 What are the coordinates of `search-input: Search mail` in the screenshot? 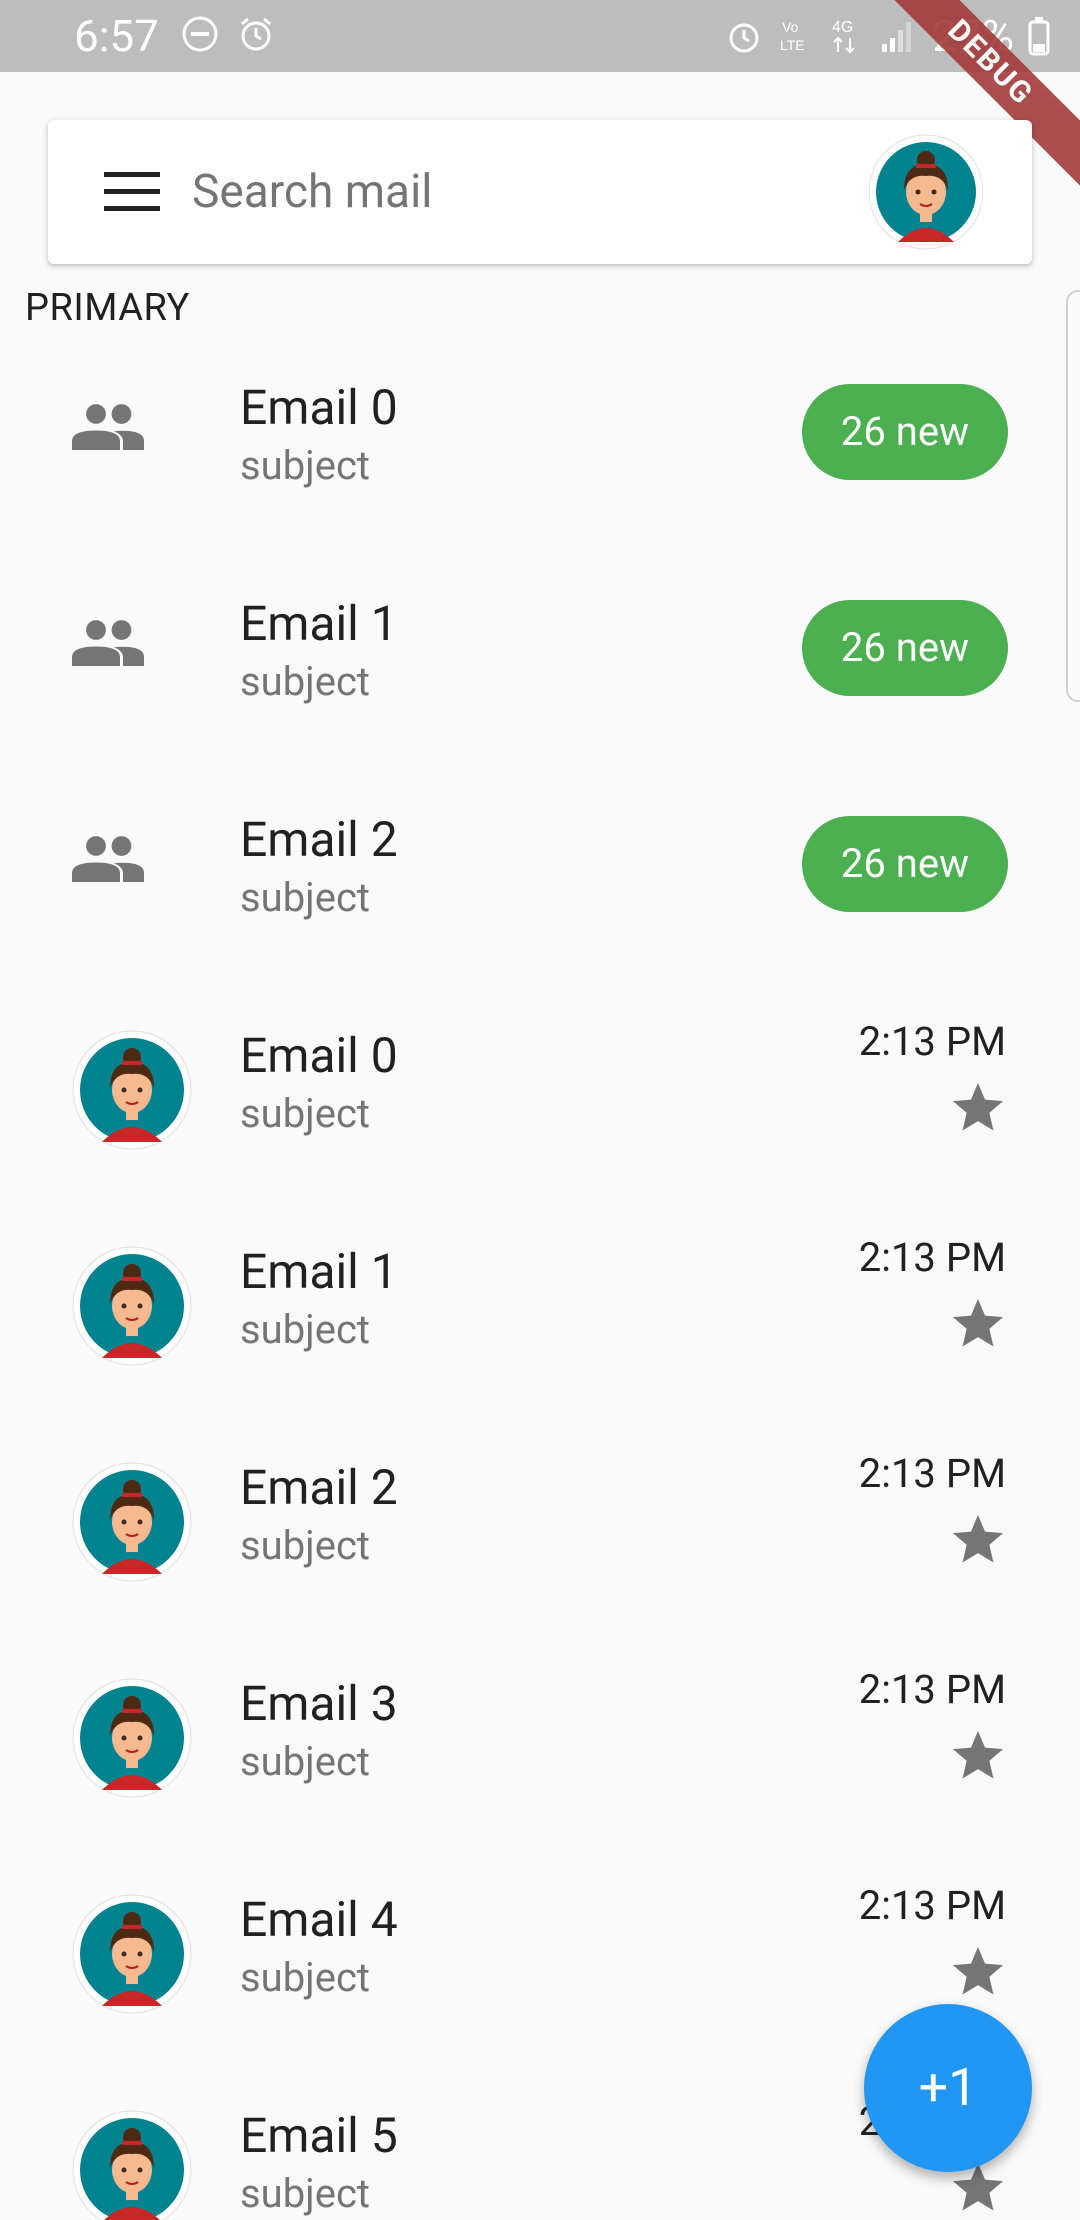 It's located at (312, 192).